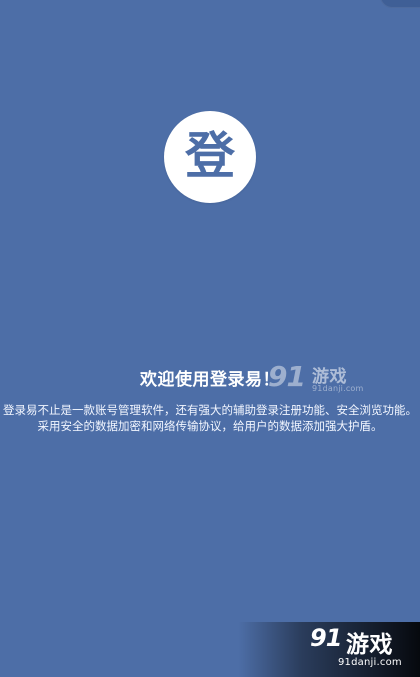  I want to click on app-logo: 登, so click(210, 157).